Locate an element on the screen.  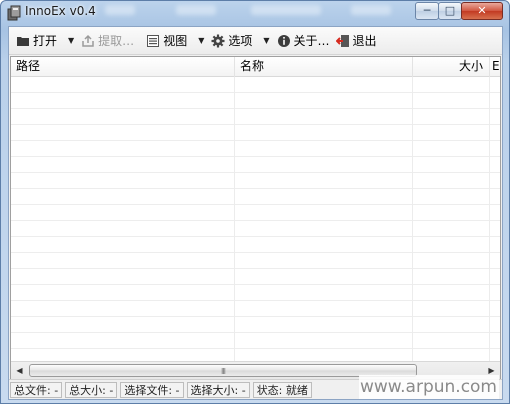
minimize-icon: ─ is located at coordinates (427, 10).